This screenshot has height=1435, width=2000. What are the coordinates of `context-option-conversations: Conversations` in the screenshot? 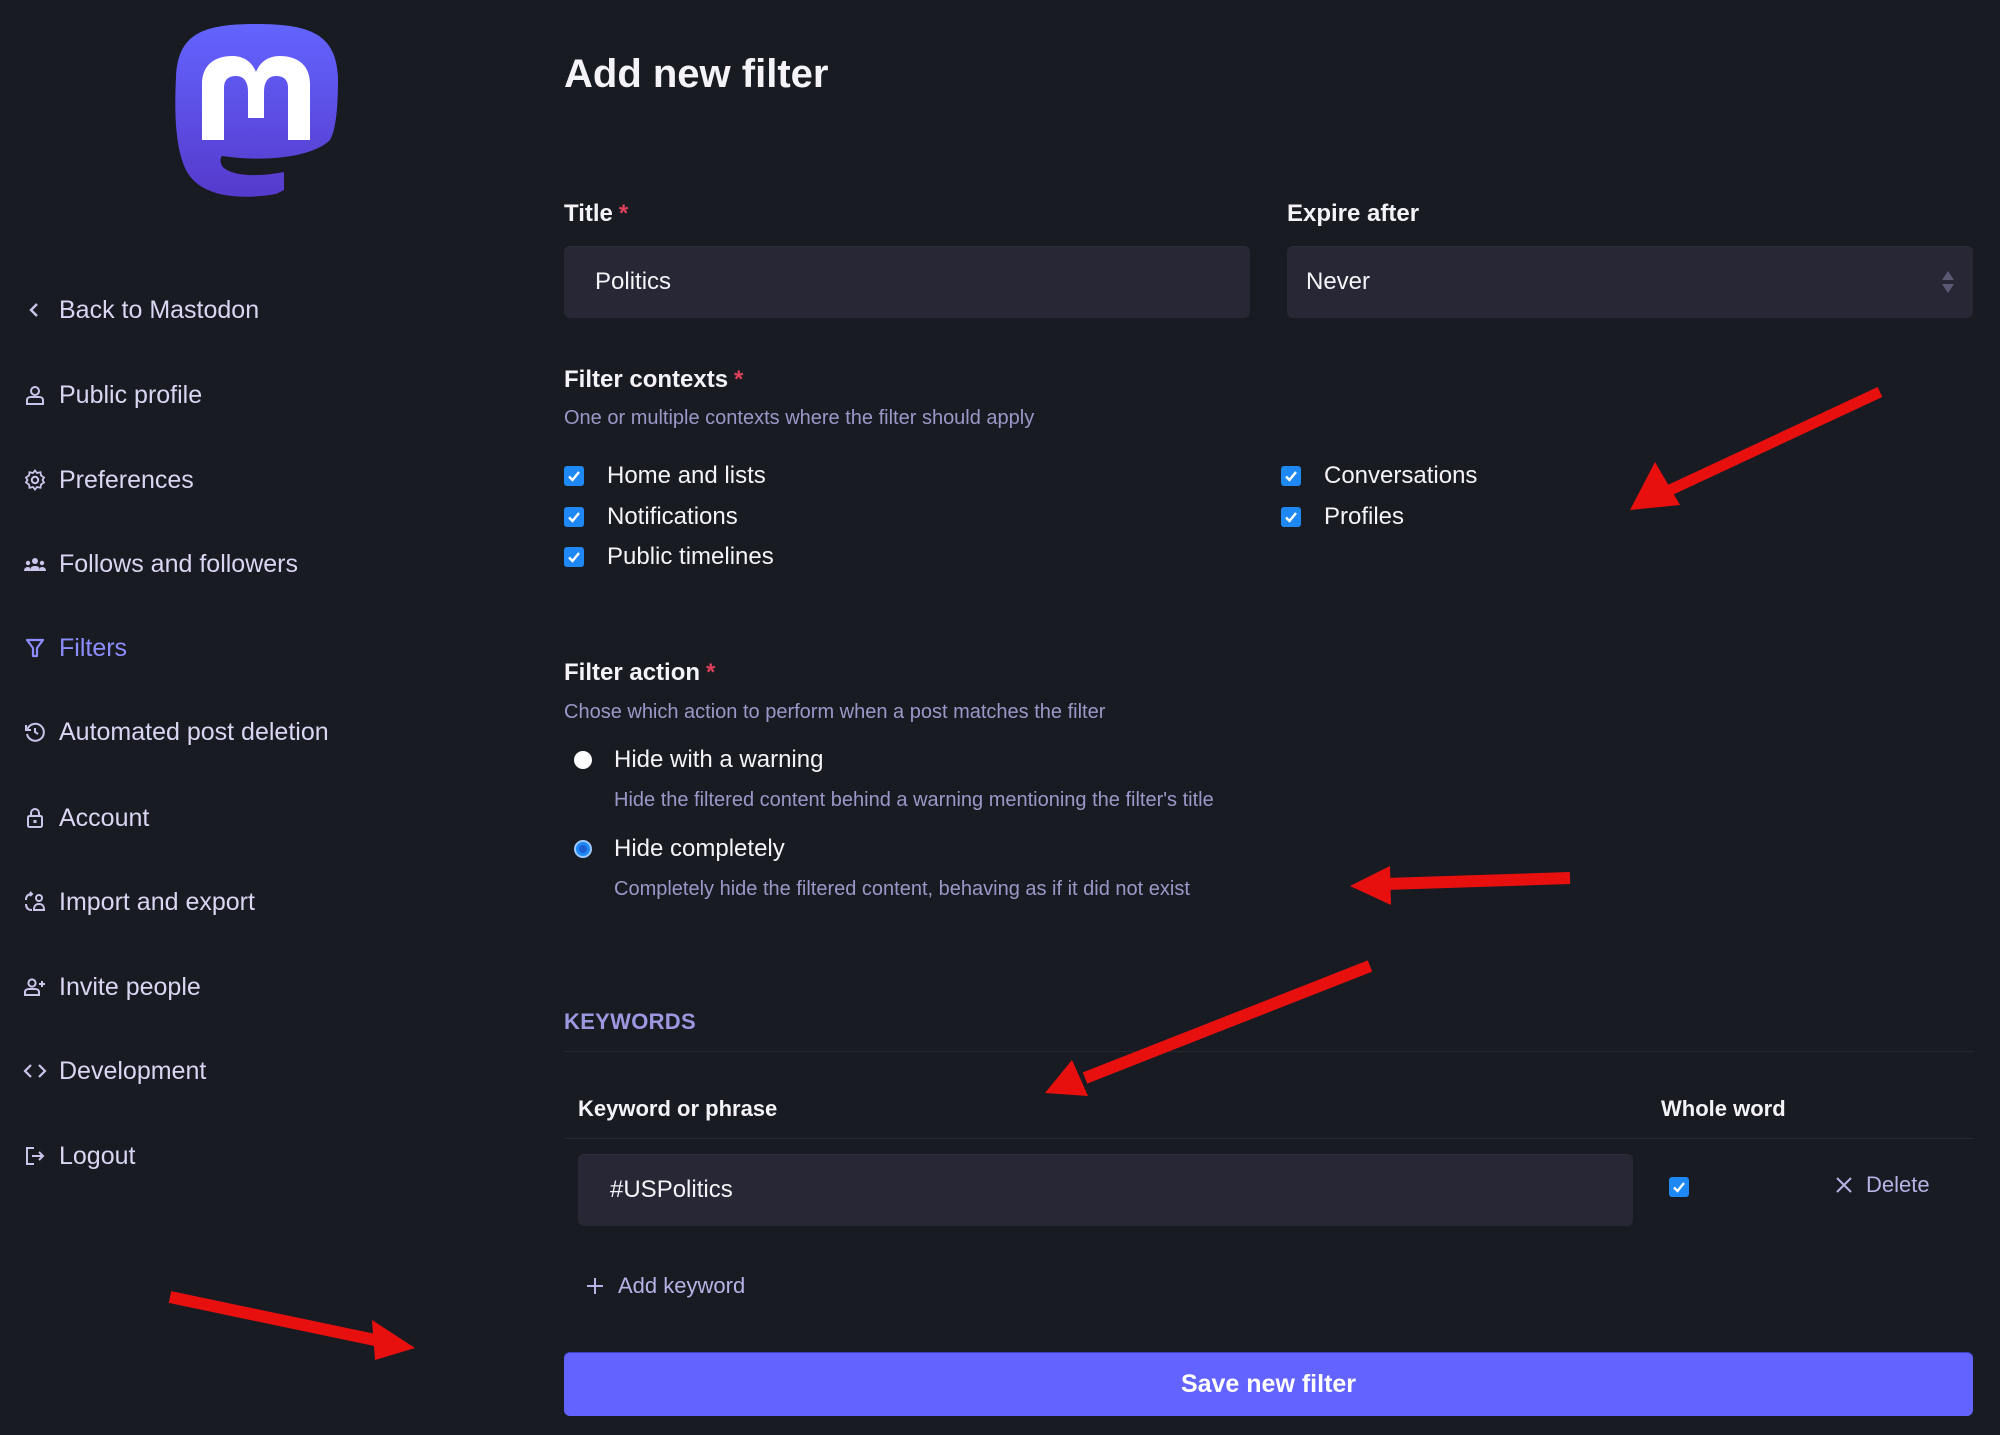 It's located at (1379, 476).